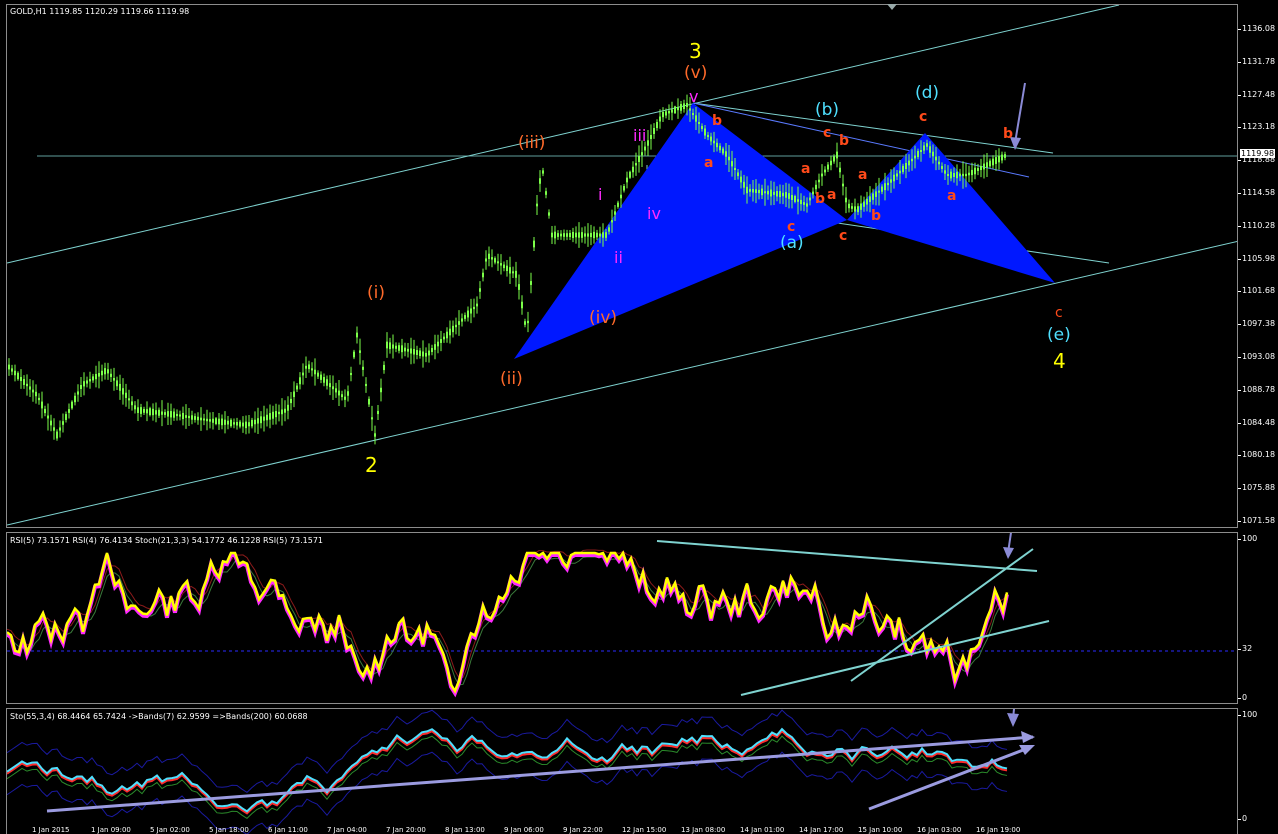 The image size is (1278, 834). What do you see at coordinates (1247, 538) in the screenshot?
I see `rsi-axis-100: 100` at bounding box center [1247, 538].